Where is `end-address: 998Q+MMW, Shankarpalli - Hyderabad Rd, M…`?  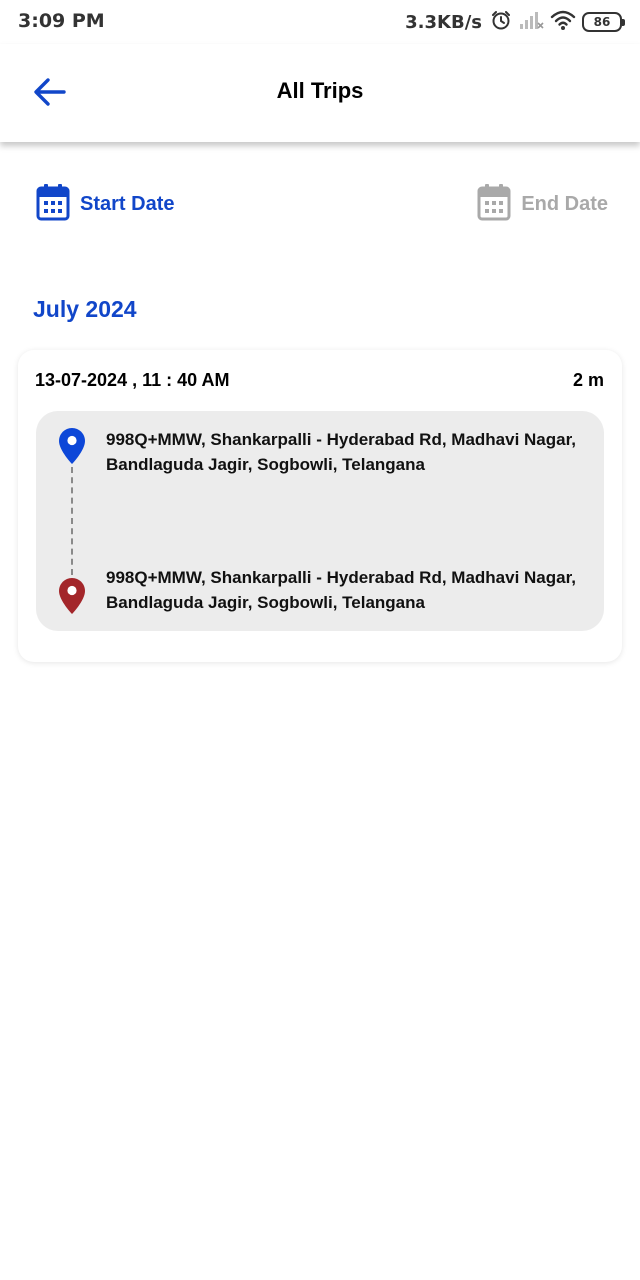 end-address: 998Q+MMW, Shankarpalli - Hyderabad Rd, M… is located at coordinates (341, 590).